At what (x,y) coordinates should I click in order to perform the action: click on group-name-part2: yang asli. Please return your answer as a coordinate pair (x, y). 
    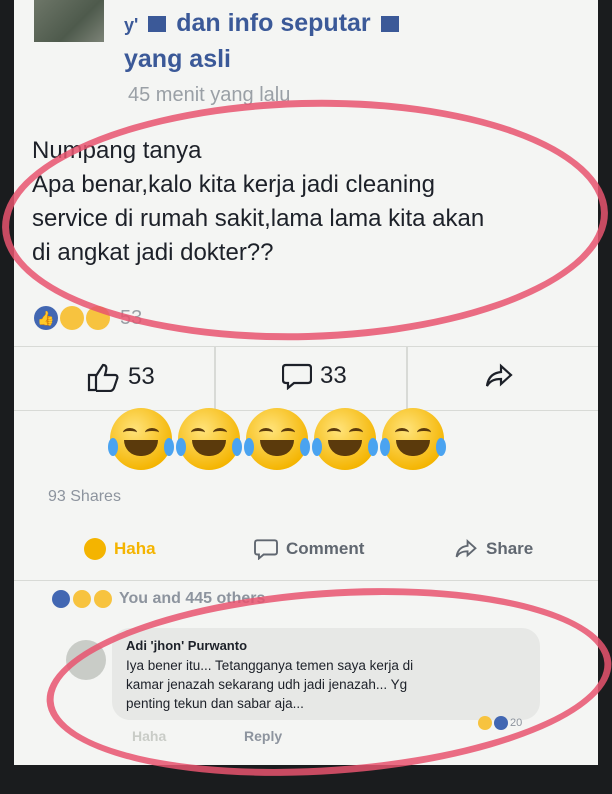
    Looking at the image, I should click on (177, 59).